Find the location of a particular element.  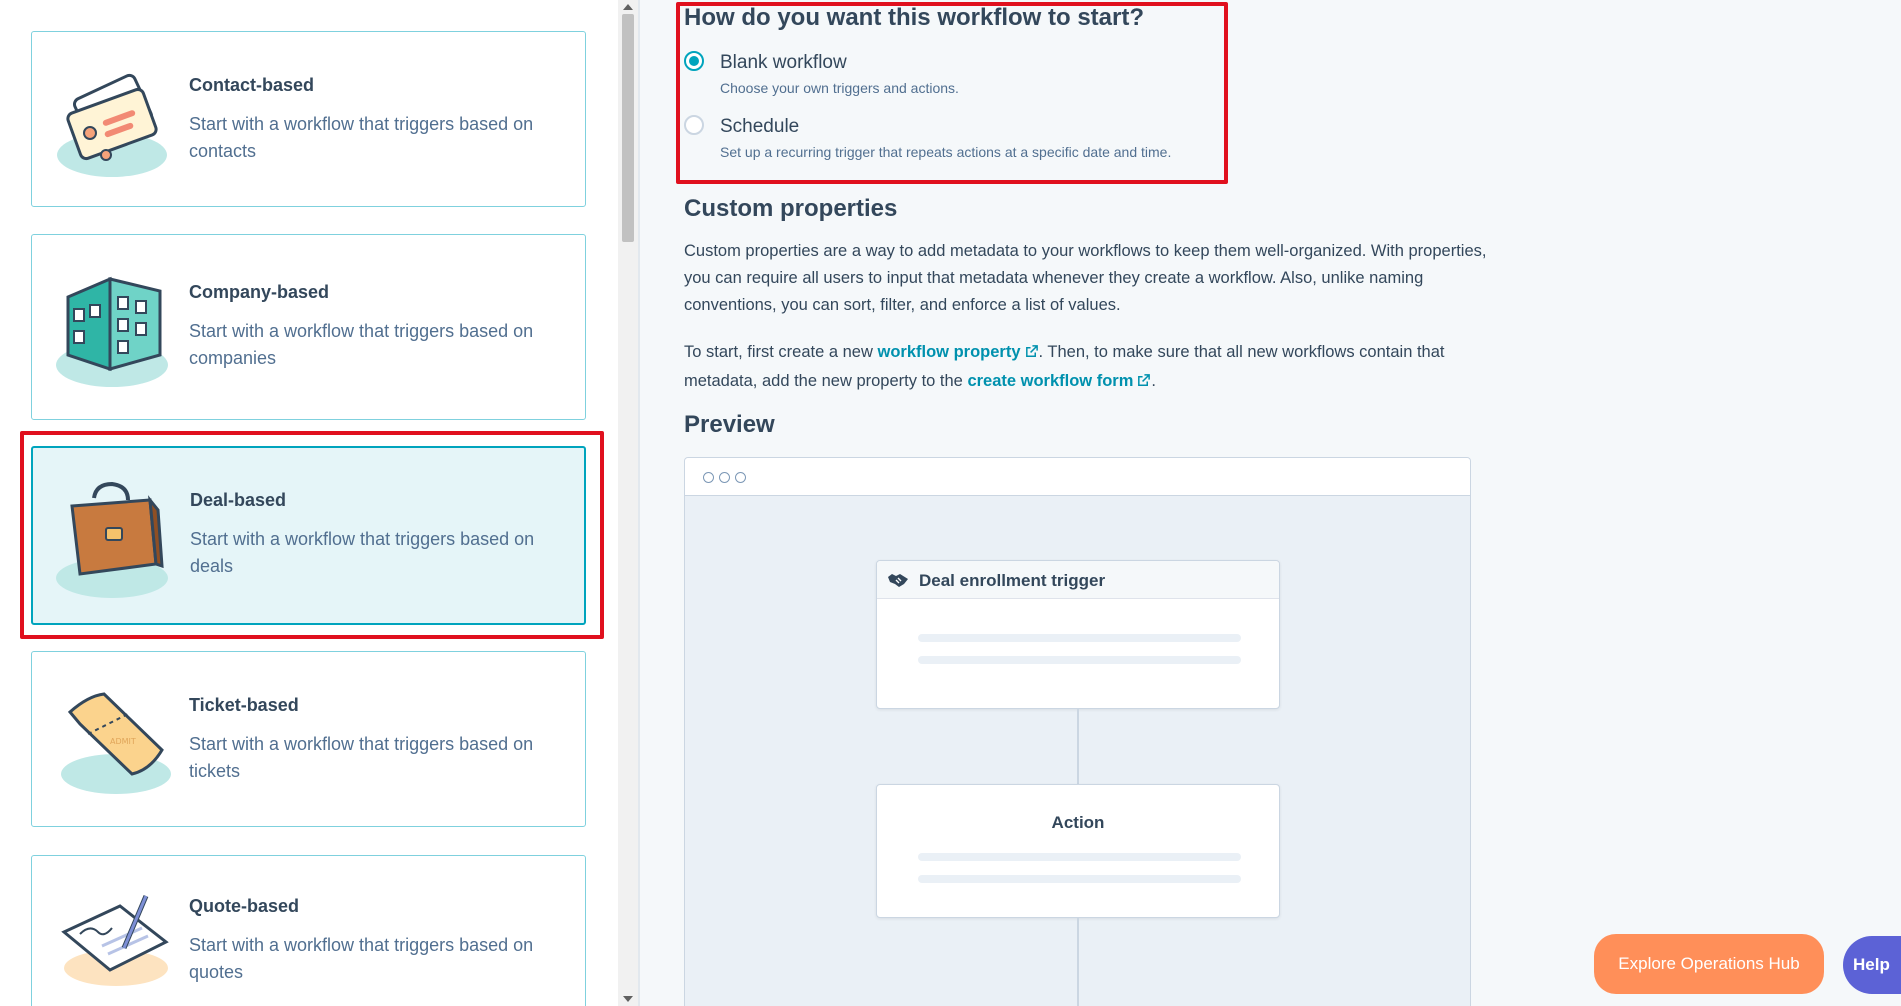

radio-blank-workflow is located at coordinates (694, 61).